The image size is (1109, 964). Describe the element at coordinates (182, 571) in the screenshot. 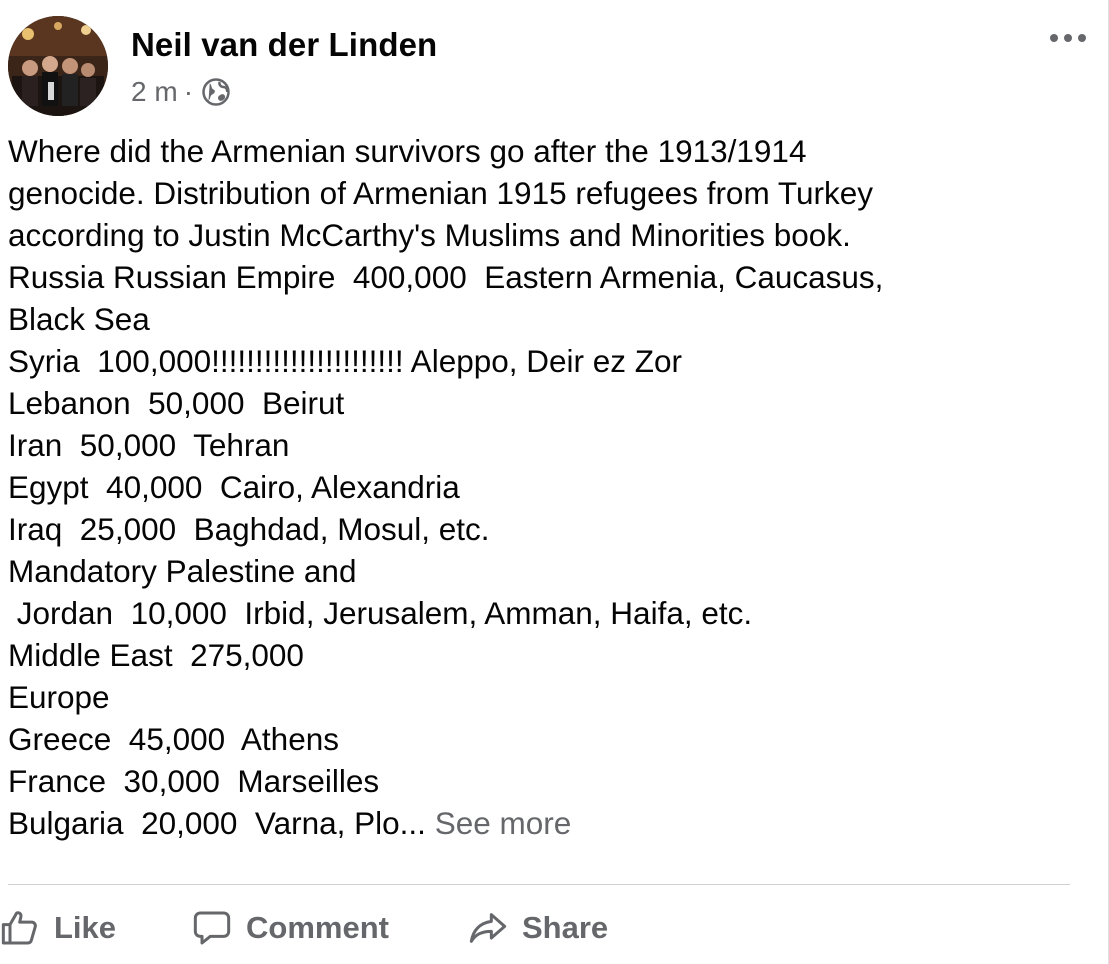

I see `post-text-line: Mandatory Palestine and` at that location.